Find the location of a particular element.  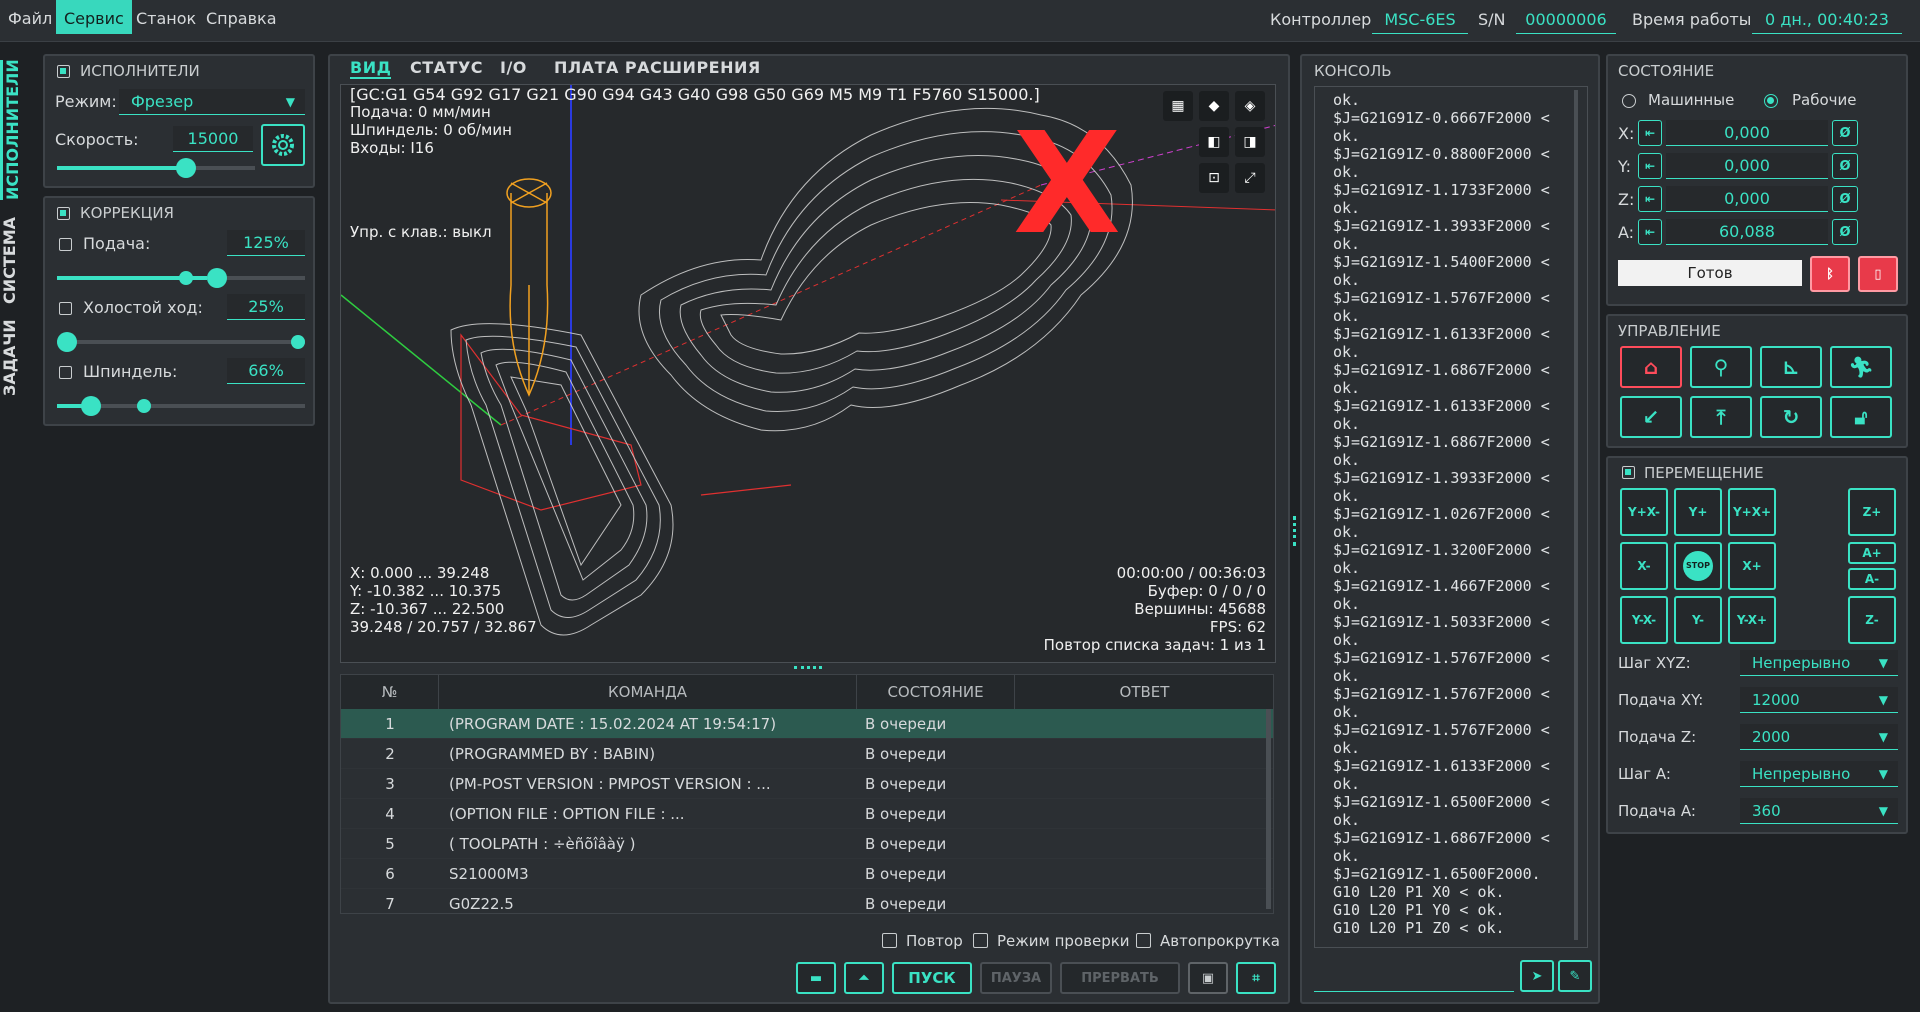

jog-x-plus: X+ is located at coordinates (1752, 566).